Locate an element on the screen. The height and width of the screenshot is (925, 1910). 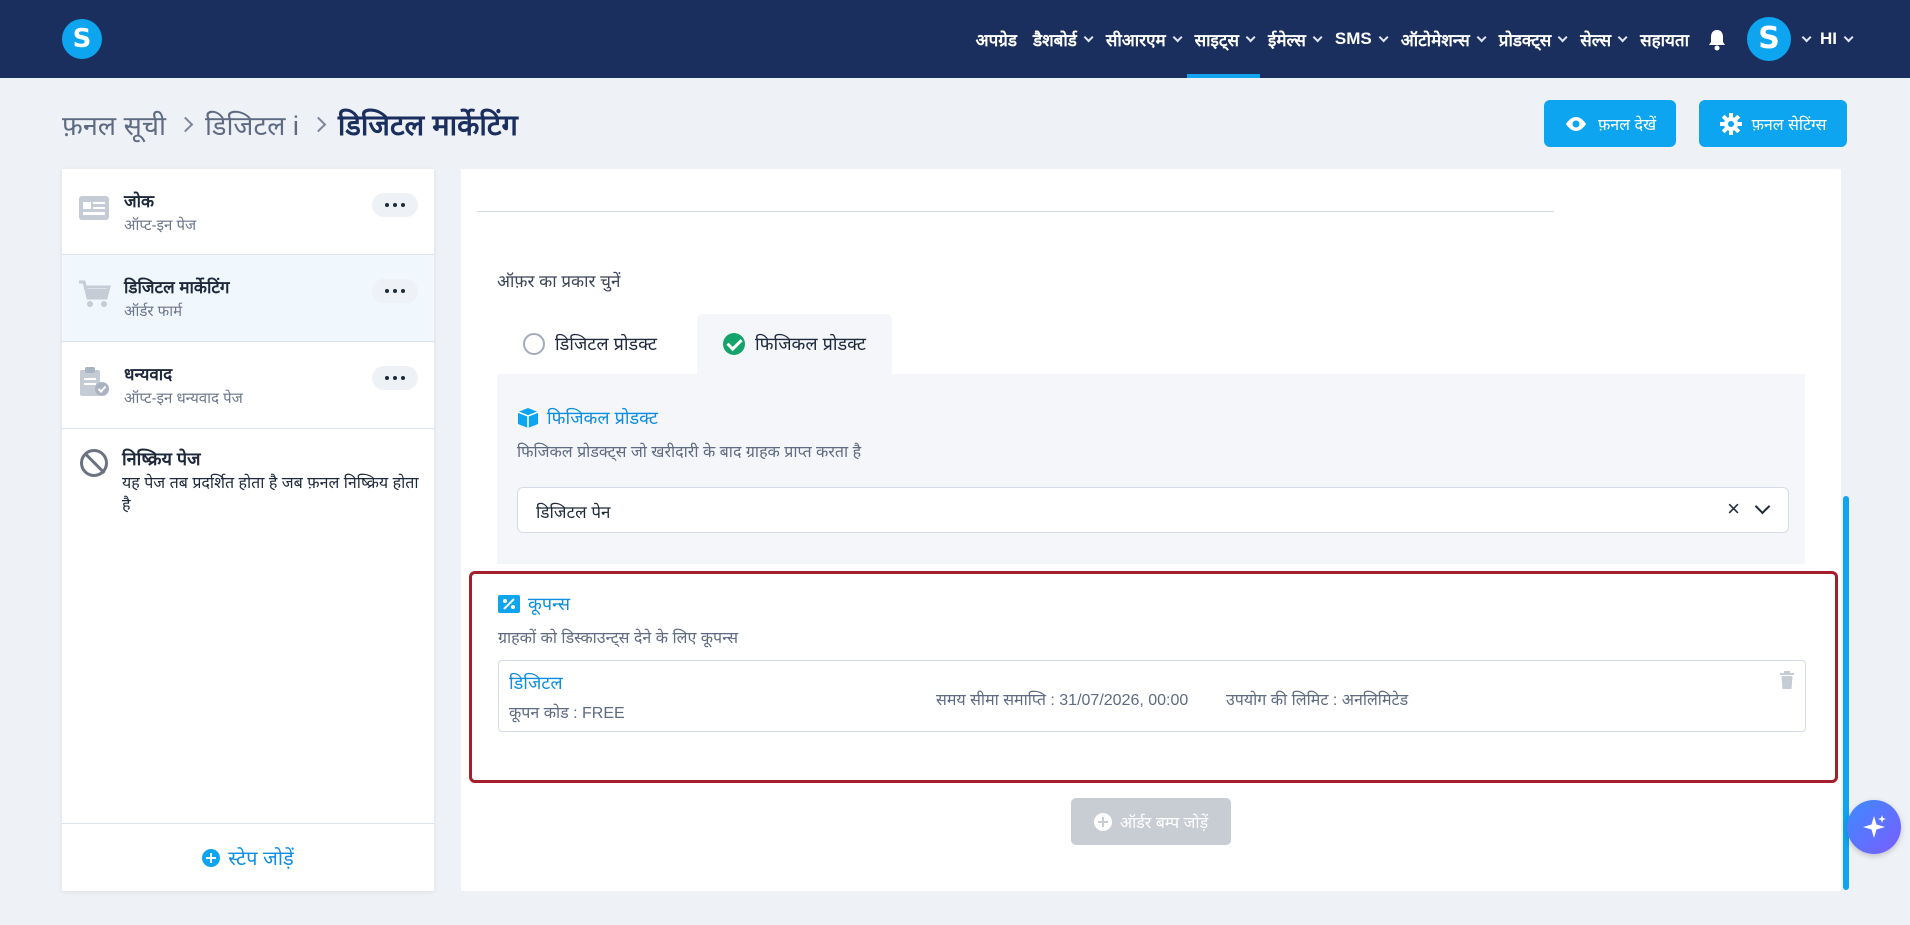
breadcrumb-funnel-list: फ़नल सूची is located at coordinates (114, 124).